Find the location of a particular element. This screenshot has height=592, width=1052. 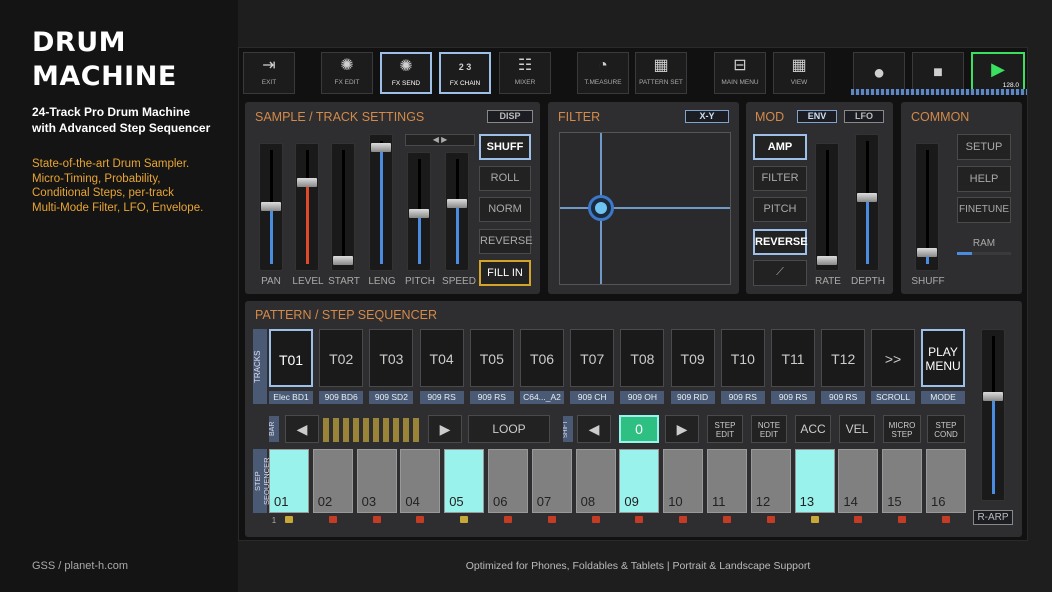

play-button: ▶ 128.0 is located at coordinates (998, 73).